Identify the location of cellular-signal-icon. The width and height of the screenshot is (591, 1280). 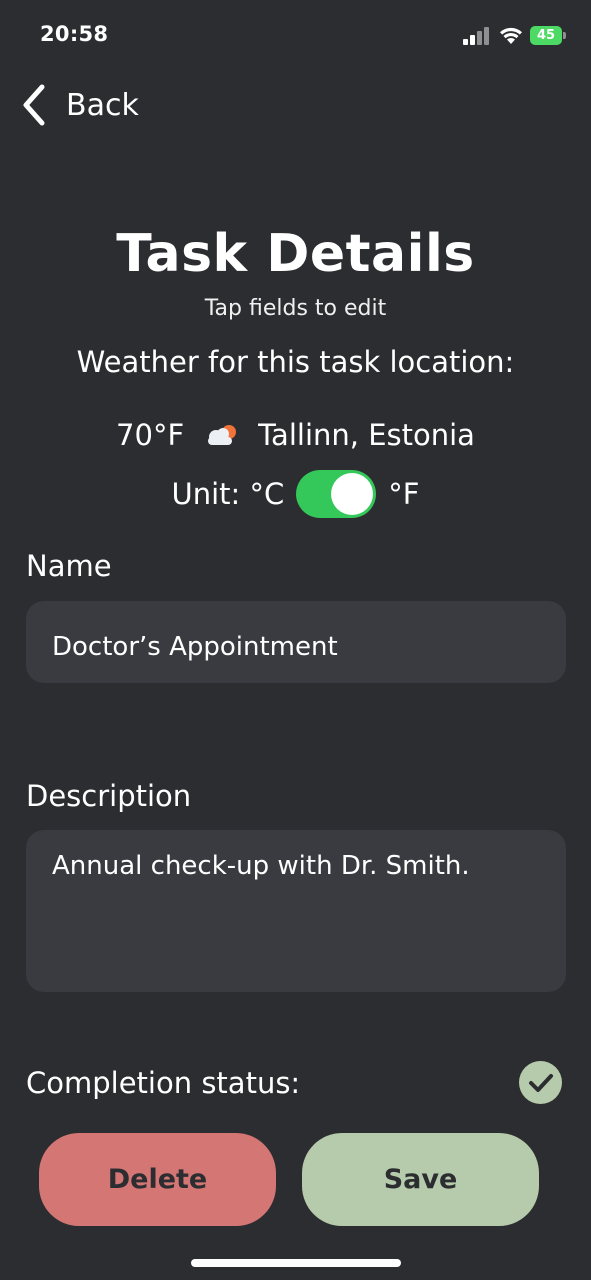
(476, 36).